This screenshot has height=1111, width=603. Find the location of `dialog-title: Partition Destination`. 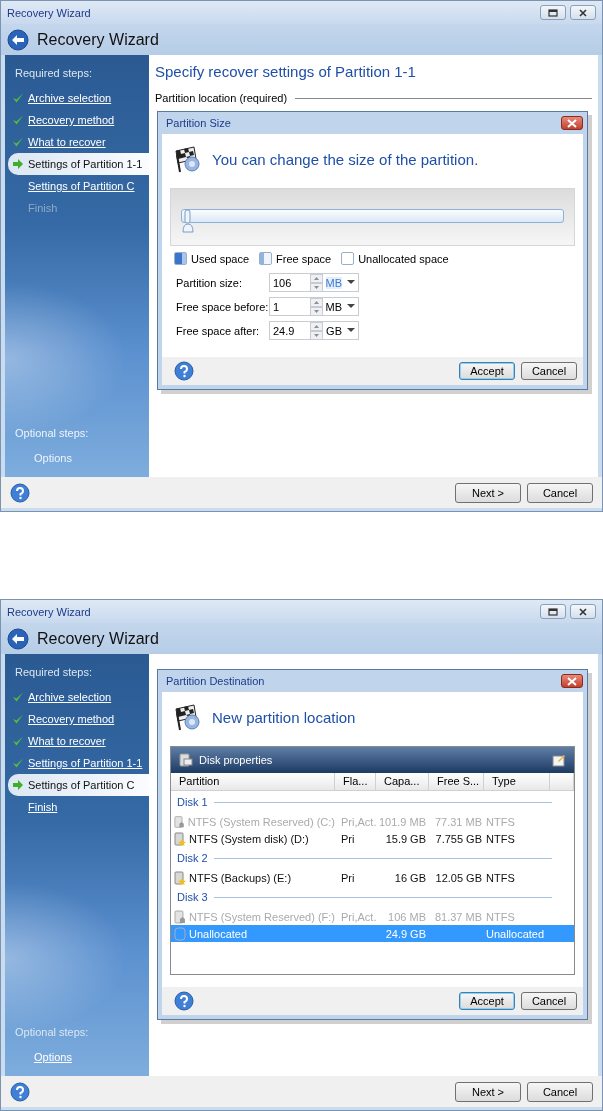

dialog-title: Partition Destination is located at coordinates (215, 681).